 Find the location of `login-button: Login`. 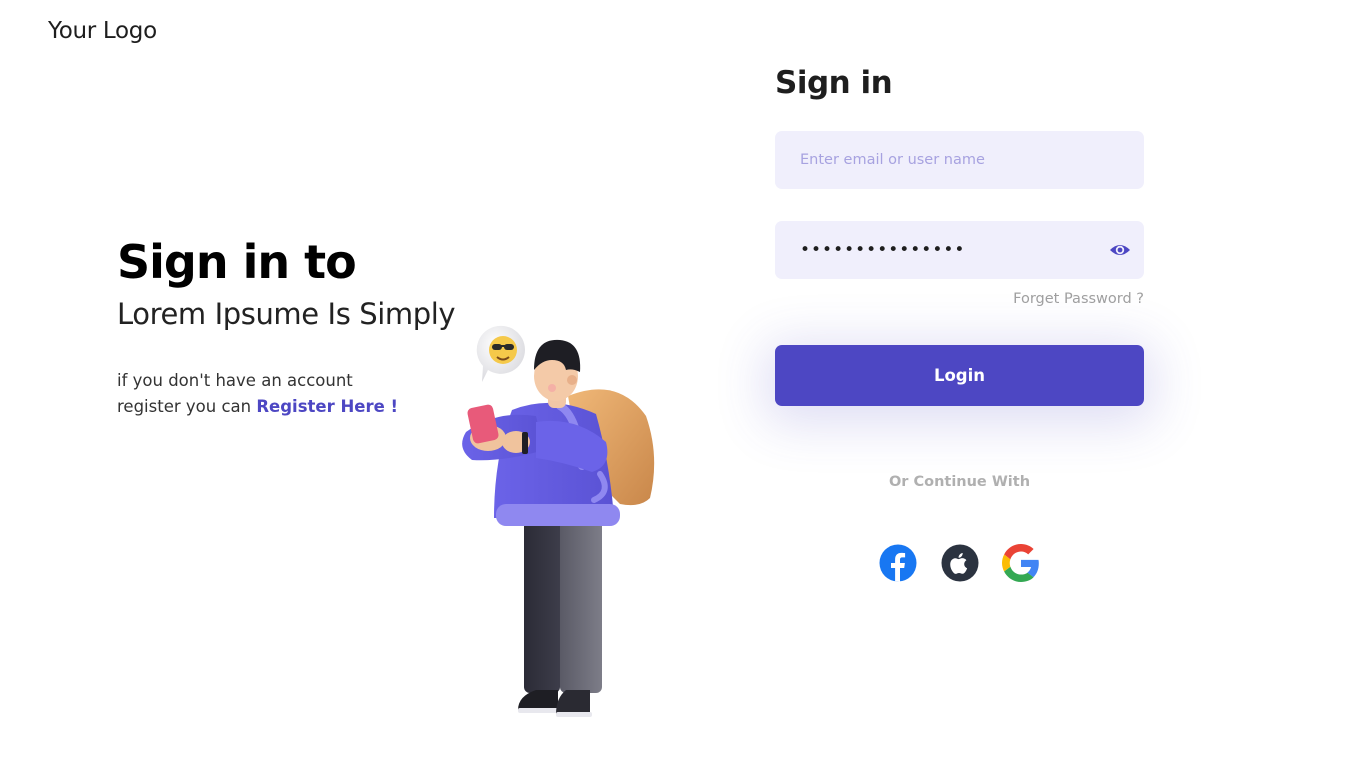

login-button: Login is located at coordinates (959, 375).